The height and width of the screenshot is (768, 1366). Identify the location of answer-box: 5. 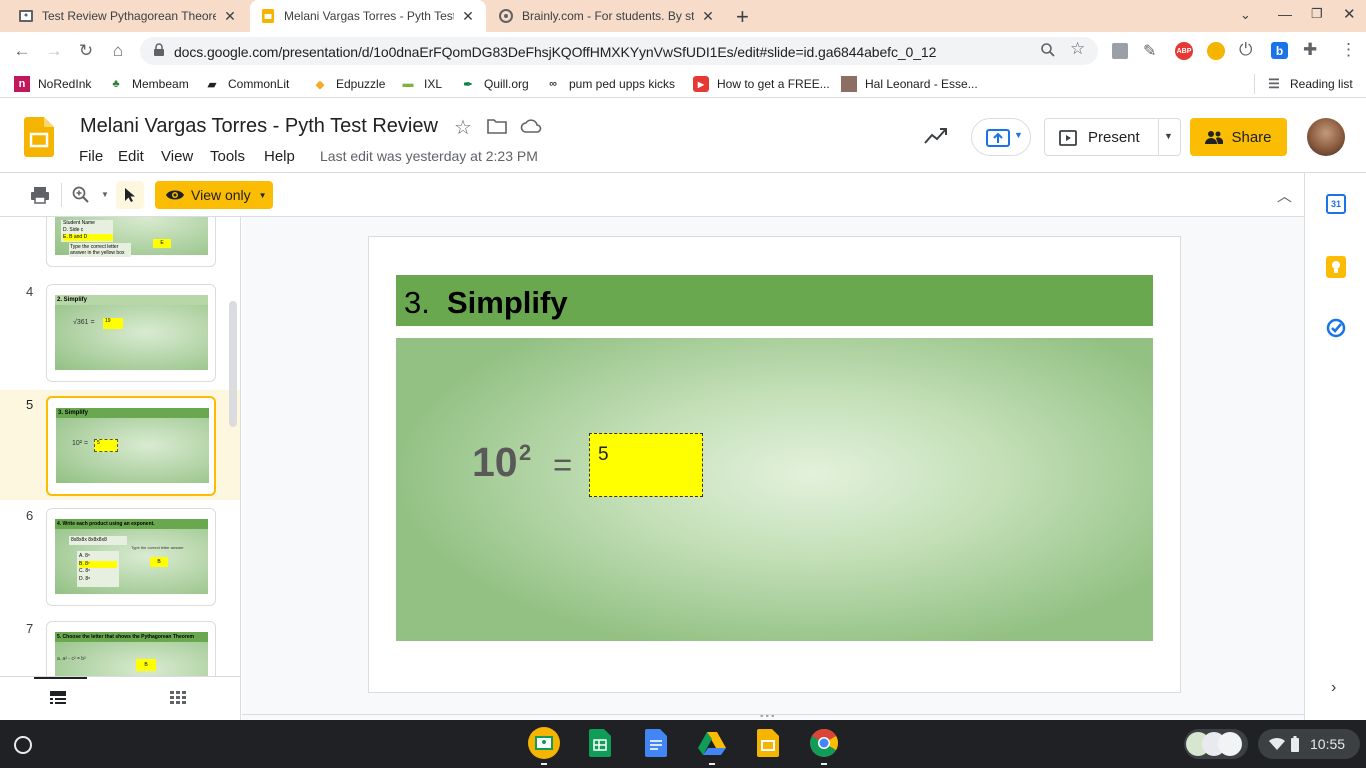
(646, 465).